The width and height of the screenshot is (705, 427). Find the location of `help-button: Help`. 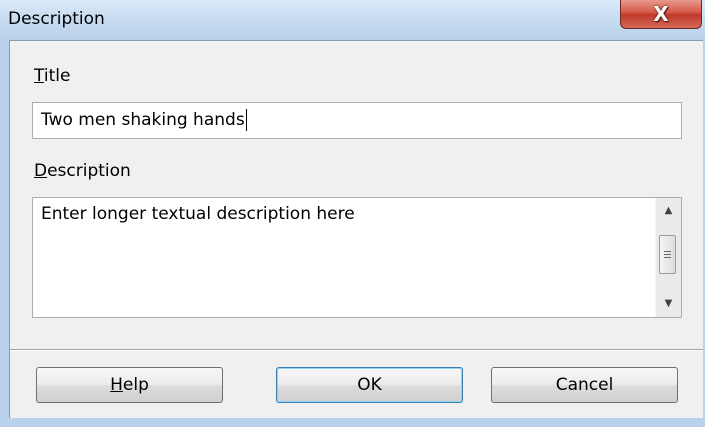

help-button: Help is located at coordinates (129, 385).